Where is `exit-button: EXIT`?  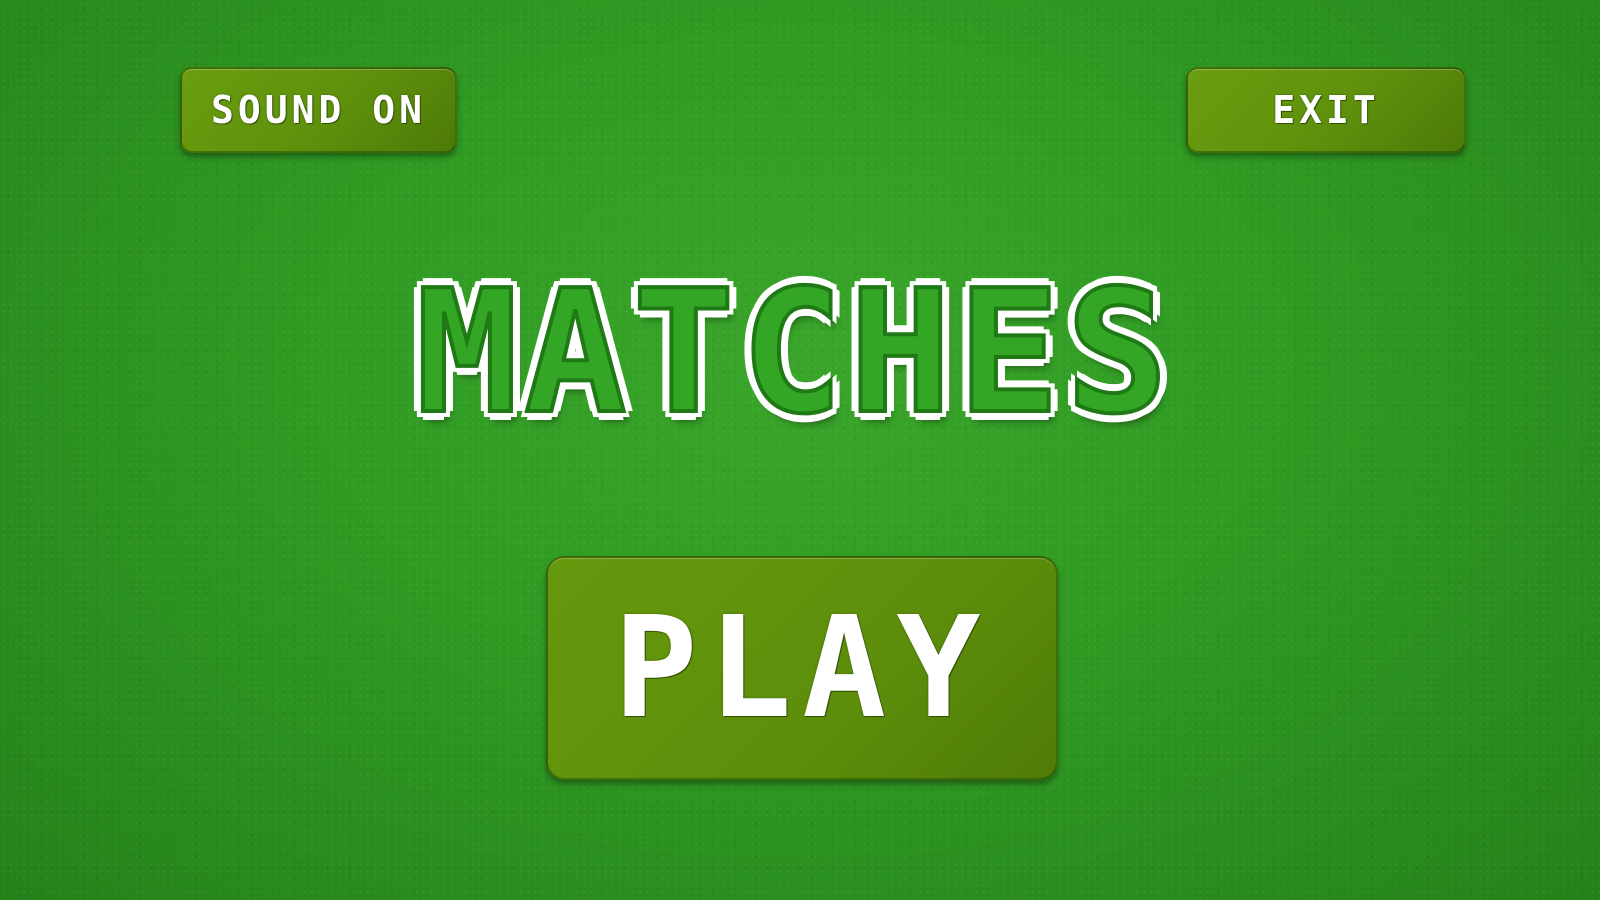
exit-button: EXIT is located at coordinates (1326, 110).